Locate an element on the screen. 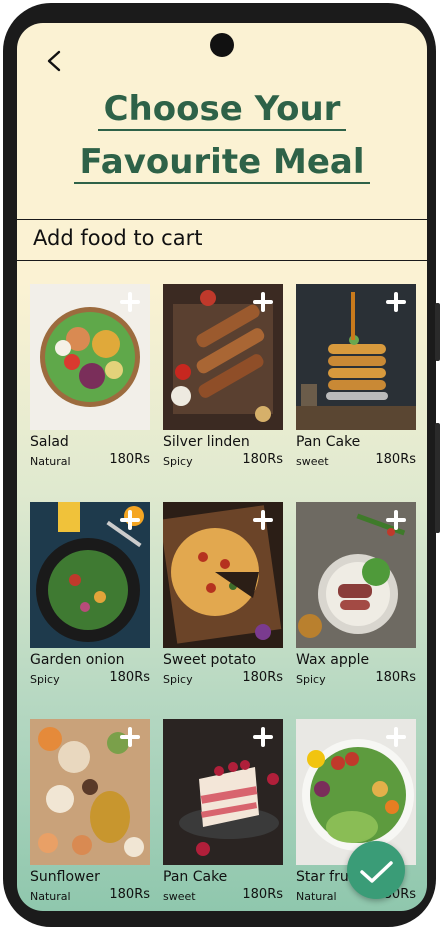  title-line-2: Favourite Meal is located at coordinates (222, 163).